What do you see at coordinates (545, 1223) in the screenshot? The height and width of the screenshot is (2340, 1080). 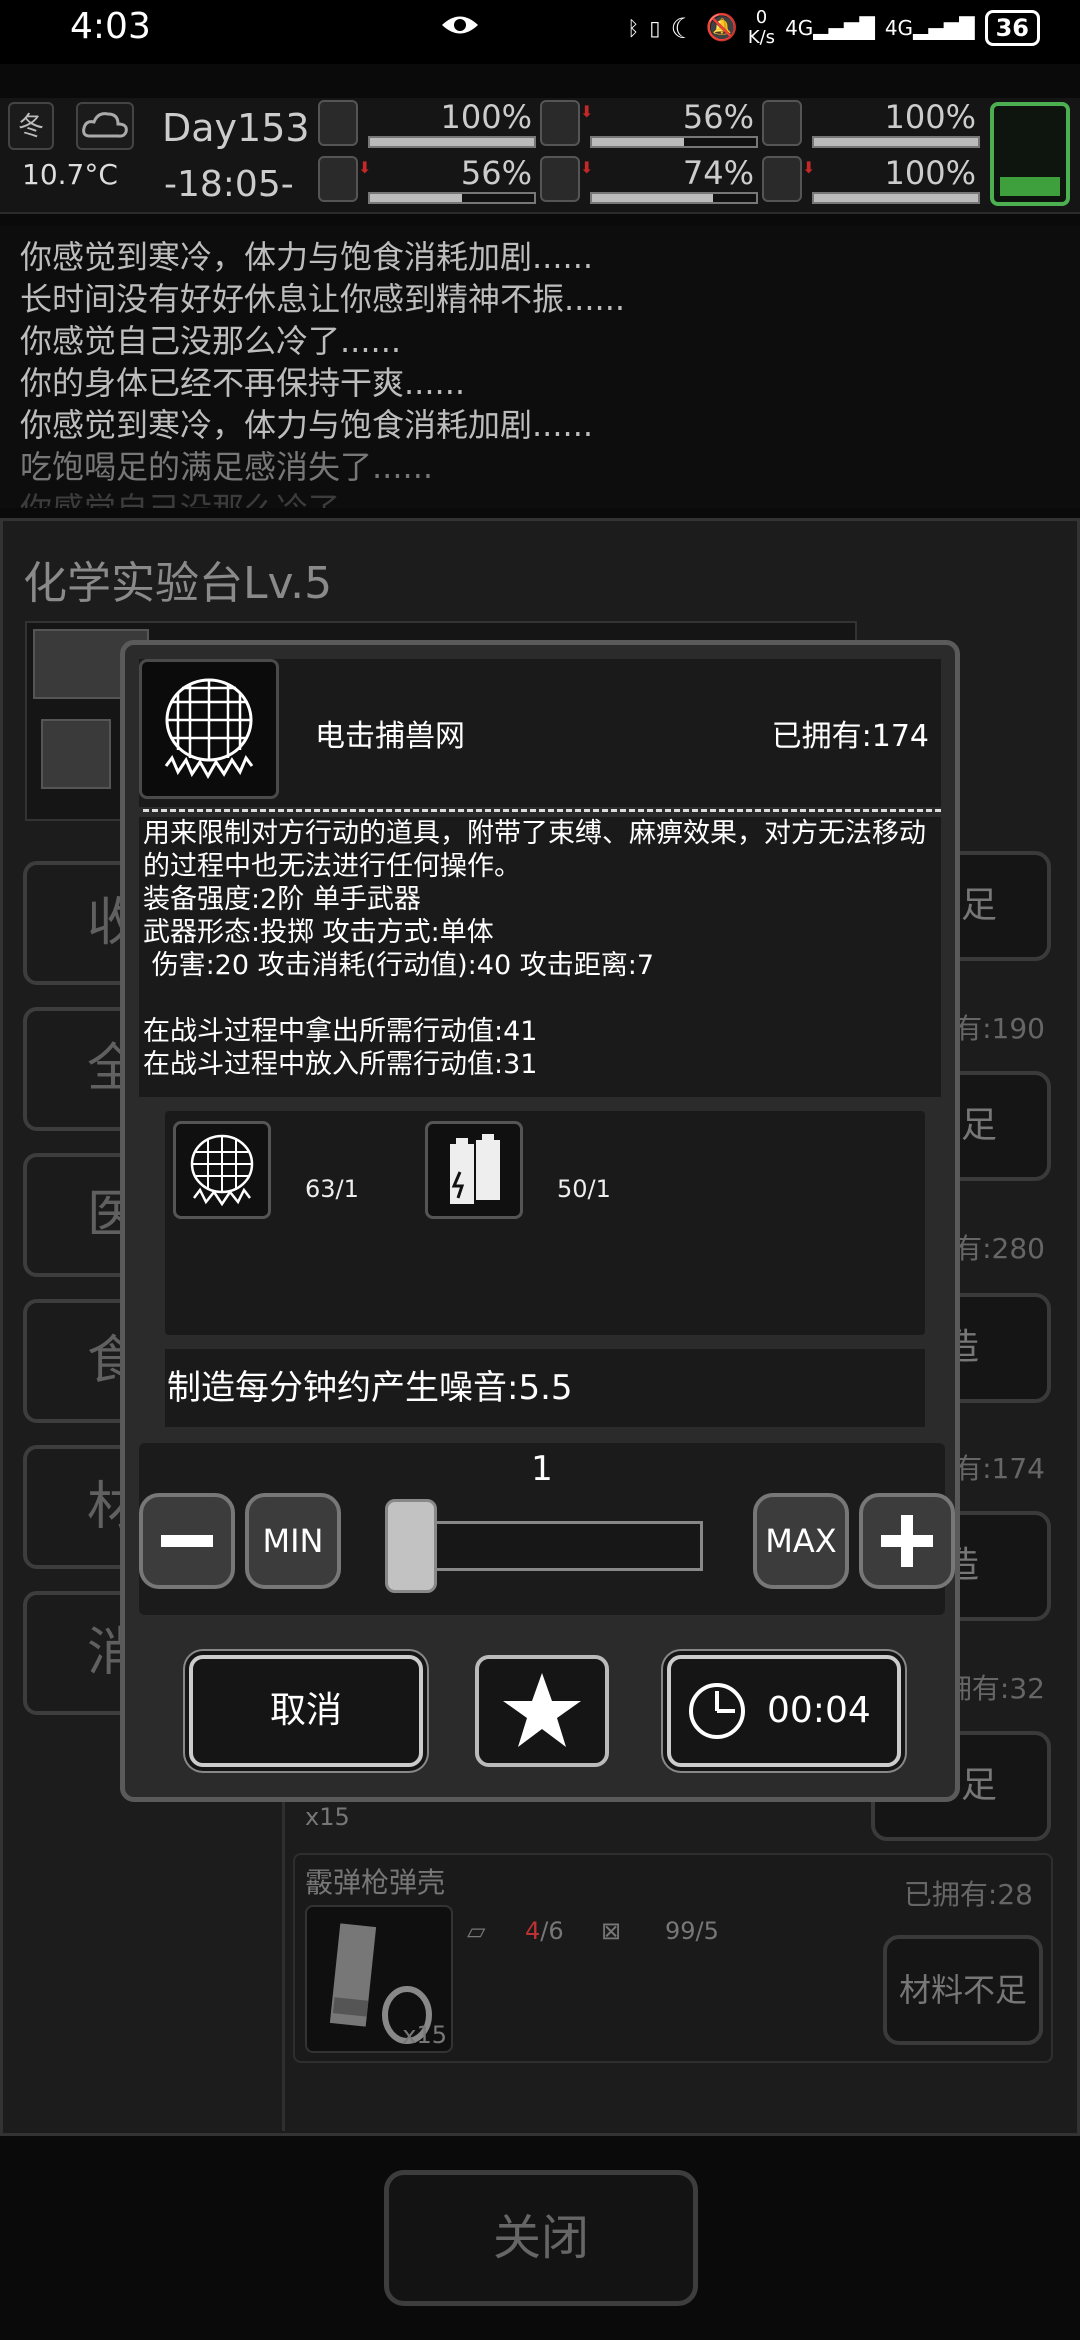 I see `materials-panel: 63/1 50/1` at bounding box center [545, 1223].